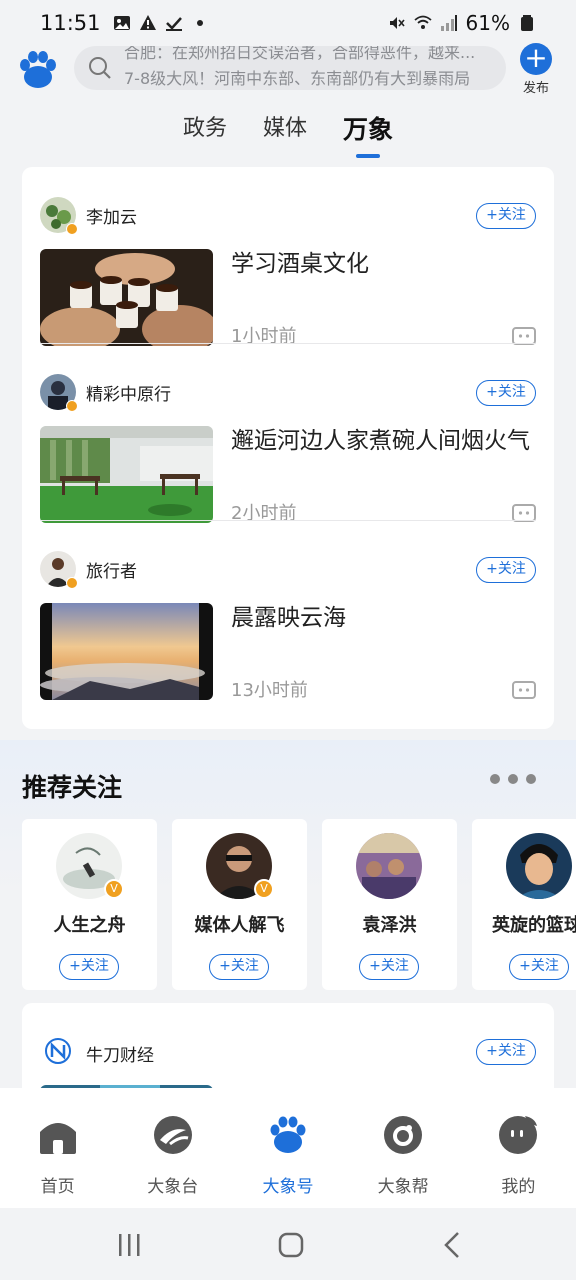 The image size is (576, 1280). I want to click on recommend-card: 英旋的篮球 +关注, so click(524, 904).